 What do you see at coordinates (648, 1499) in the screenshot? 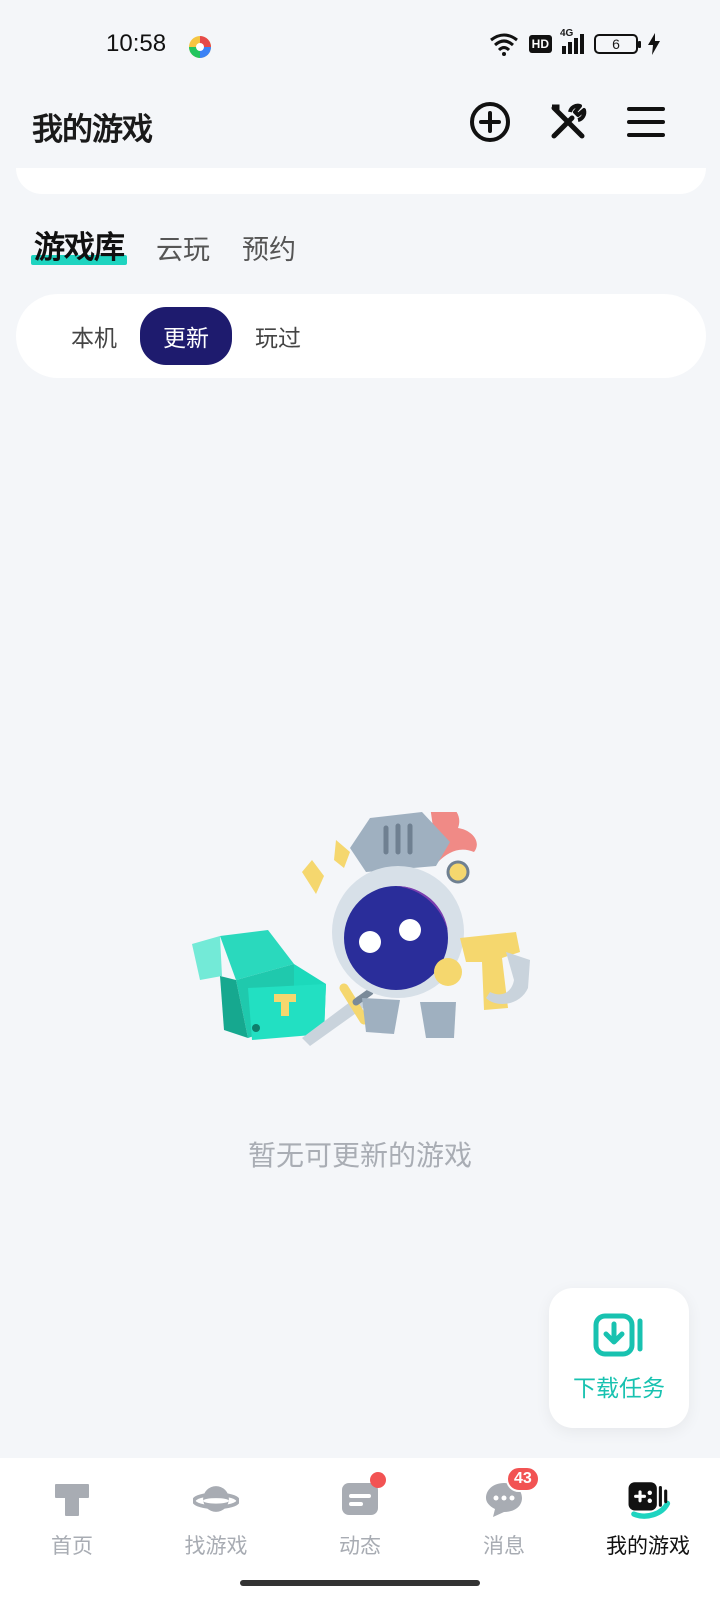
I see `gamepad-icon` at bounding box center [648, 1499].